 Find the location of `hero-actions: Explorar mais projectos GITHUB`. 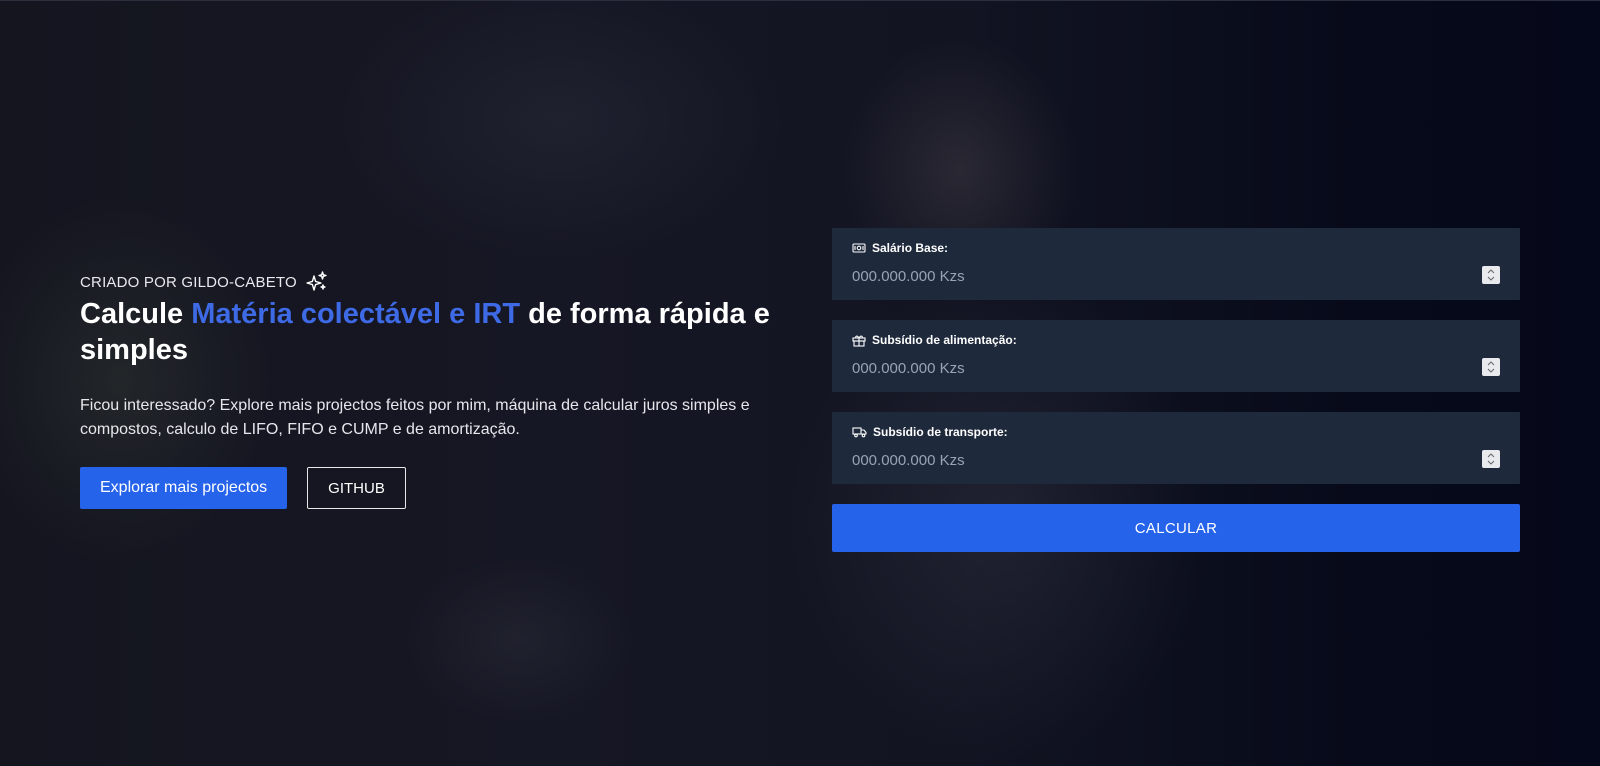

hero-actions: Explorar mais projectos GITHUB is located at coordinates (440, 488).